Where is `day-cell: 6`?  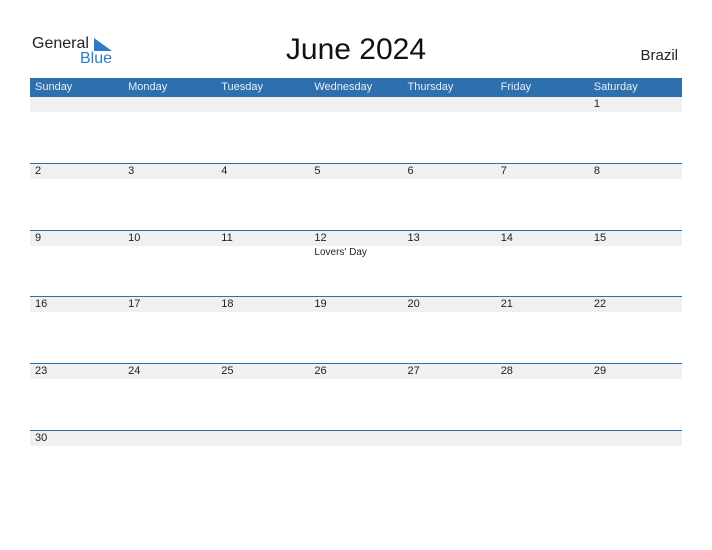 day-cell: 6 is located at coordinates (449, 197).